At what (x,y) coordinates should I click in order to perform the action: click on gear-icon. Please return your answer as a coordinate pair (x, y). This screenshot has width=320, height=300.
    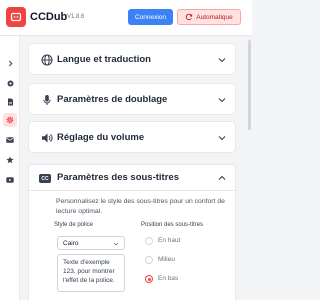
    Looking at the image, I should click on (10, 120).